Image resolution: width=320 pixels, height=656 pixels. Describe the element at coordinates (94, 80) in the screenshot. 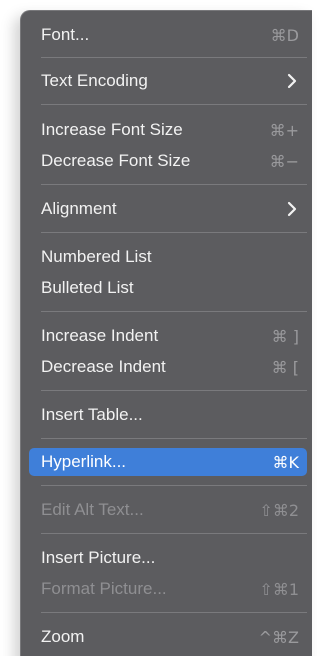

I see `menu-item-label: Text Encoding` at that location.